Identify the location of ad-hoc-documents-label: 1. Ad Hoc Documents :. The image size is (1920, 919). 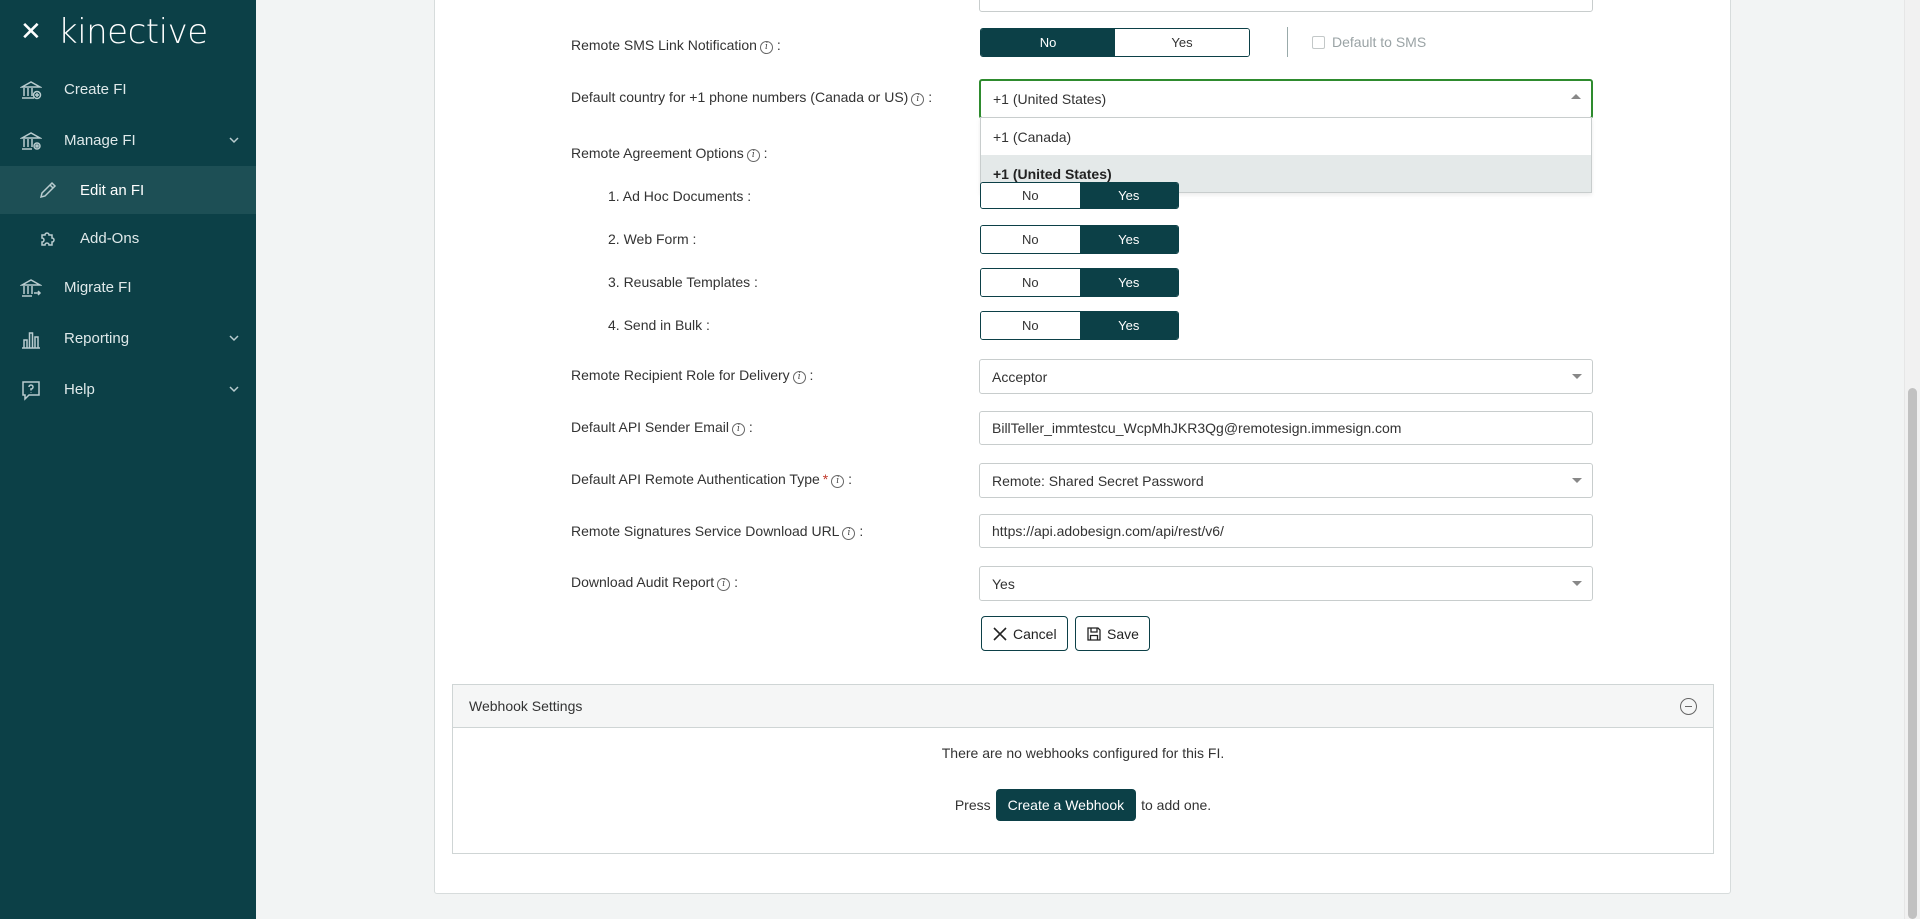
(680, 196).